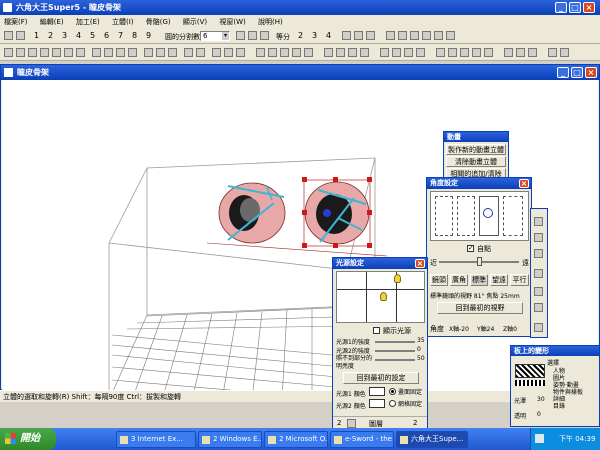 The height and width of the screenshot is (450, 600). I want to click on view-number-7: 7, so click(120, 35).